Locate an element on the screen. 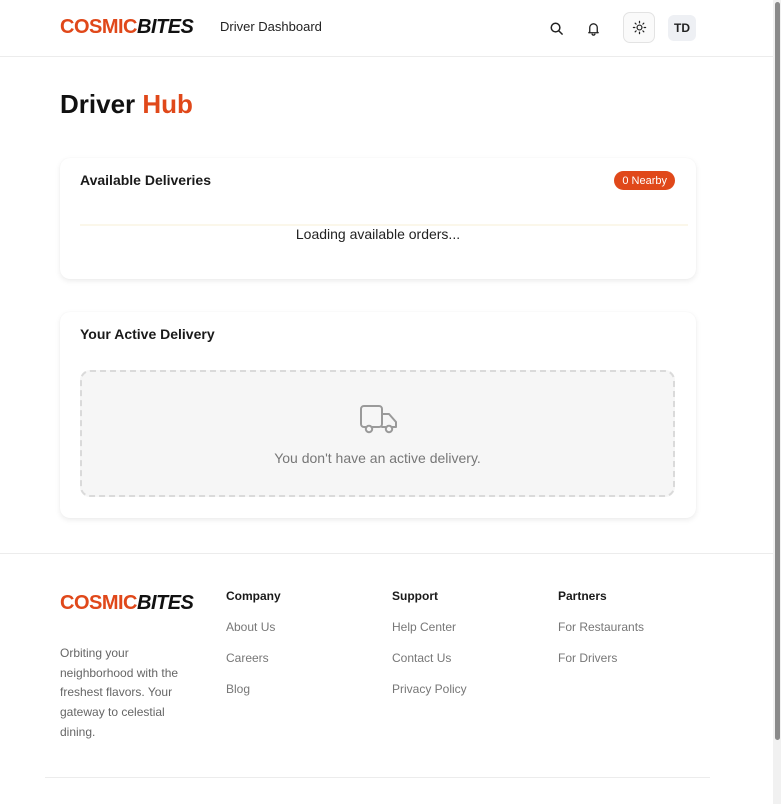 Image resolution: width=781 pixels, height=804 pixels. top-header: COSMICBITES Driver Dashboard TD is located at coordinates (386, 28).